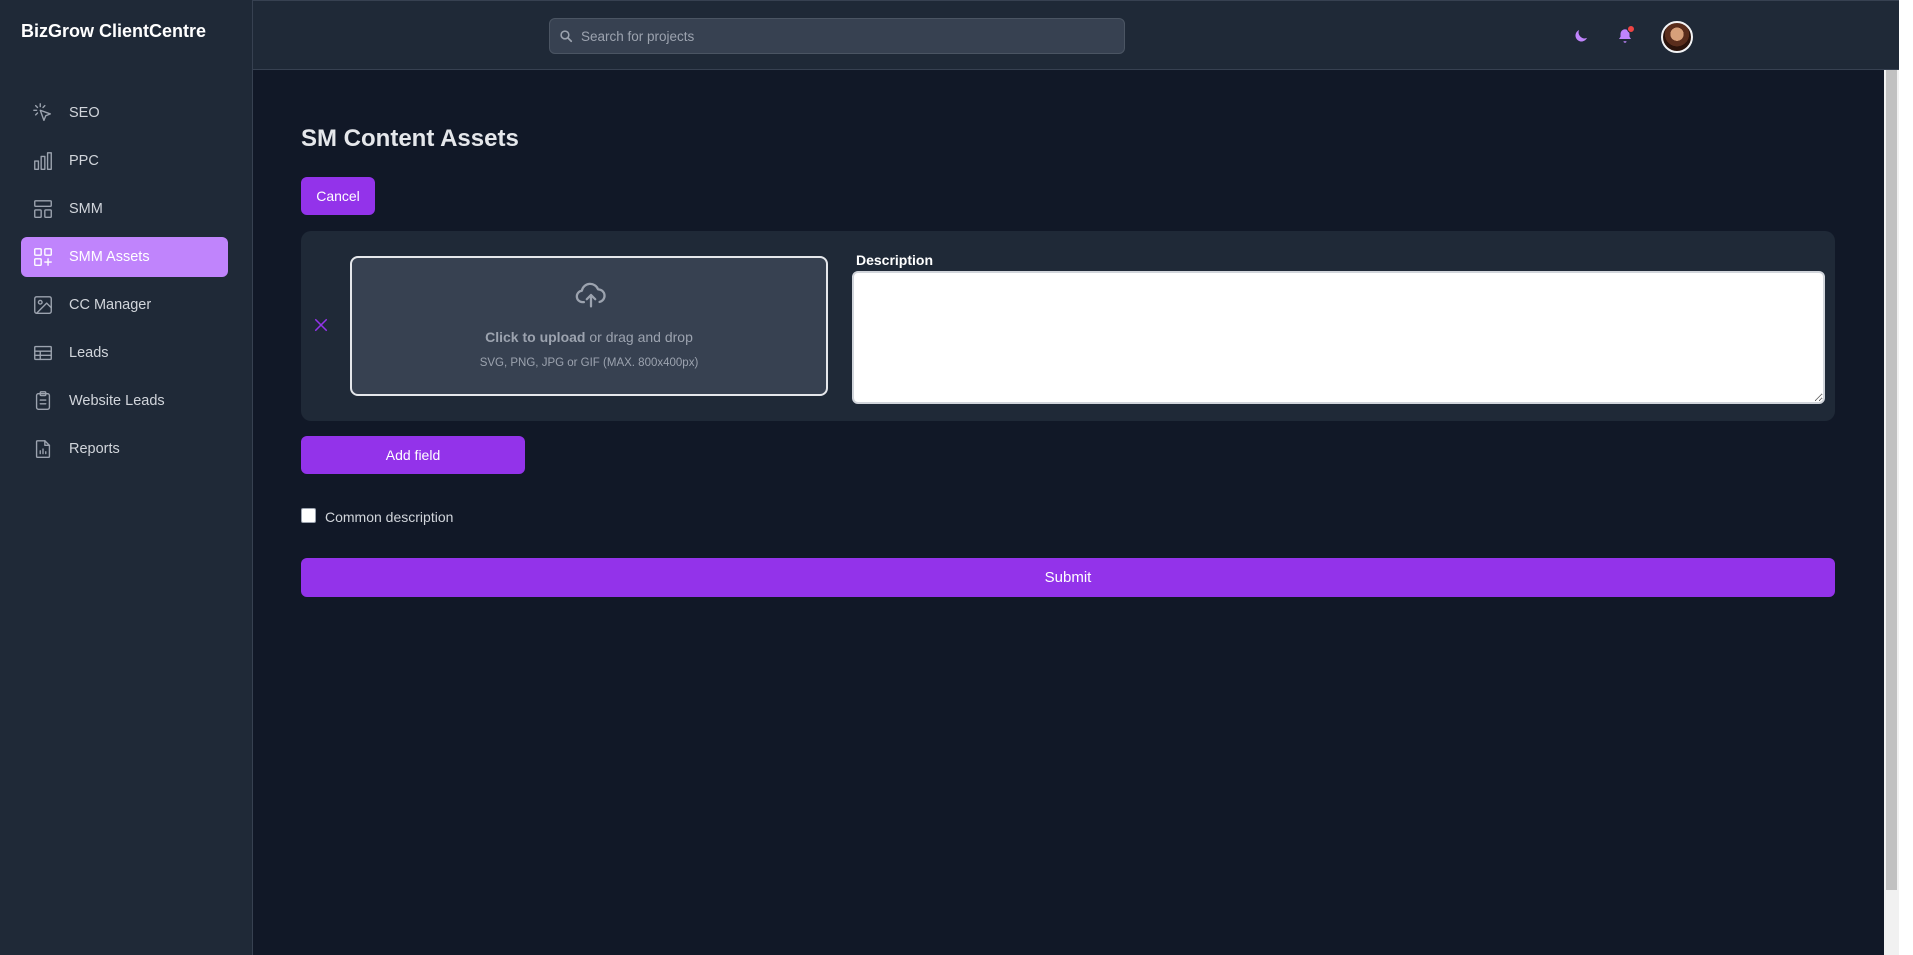 This screenshot has height=955, width=1913. What do you see at coordinates (321, 325) in the screenshot?
I see `close-icon` at bounding box center [321, 325].